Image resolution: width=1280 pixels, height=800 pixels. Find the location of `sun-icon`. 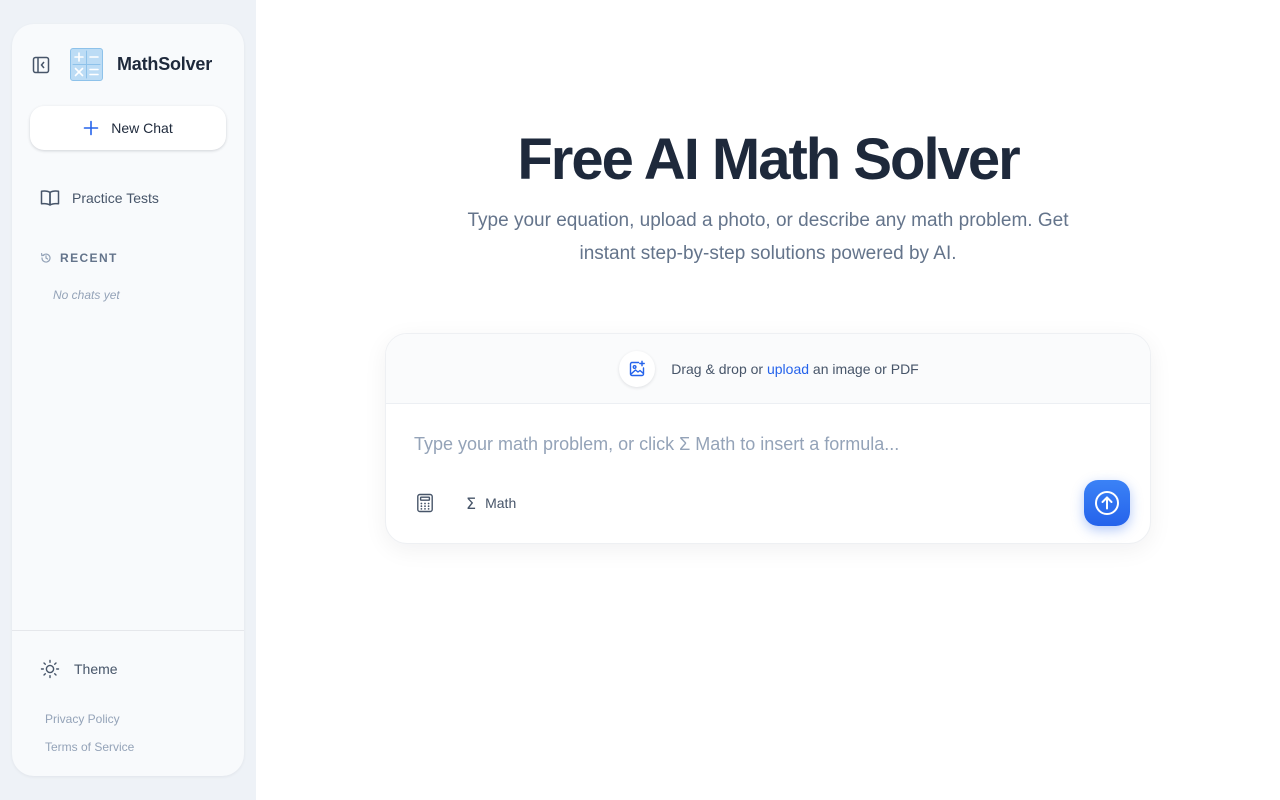

sun-icon is located at coordinates (50, 669).